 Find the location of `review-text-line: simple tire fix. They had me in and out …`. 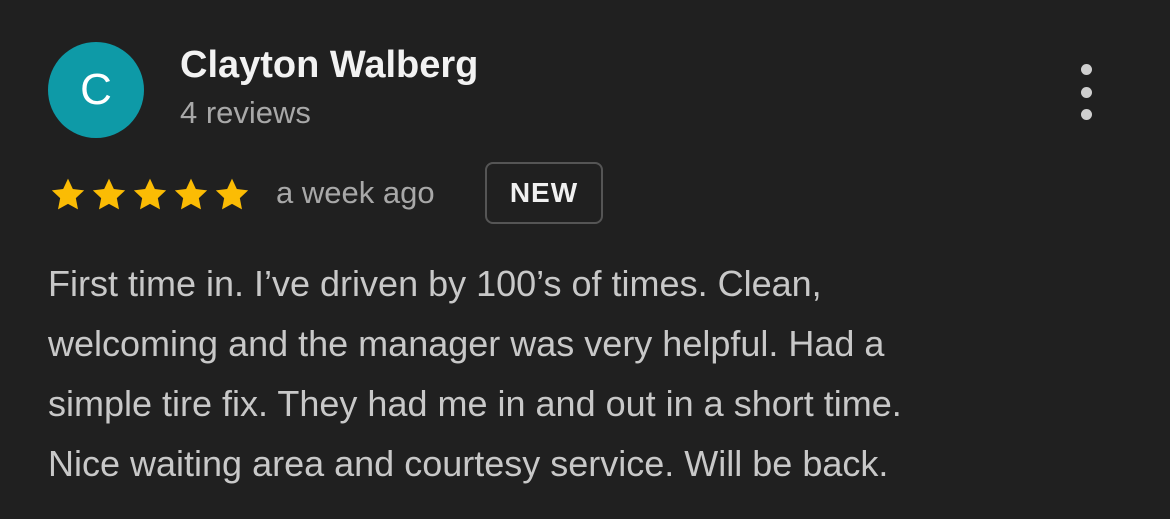

review-text-line: simple tire fix. They had me in and out … is located at coordinates (475, 403).